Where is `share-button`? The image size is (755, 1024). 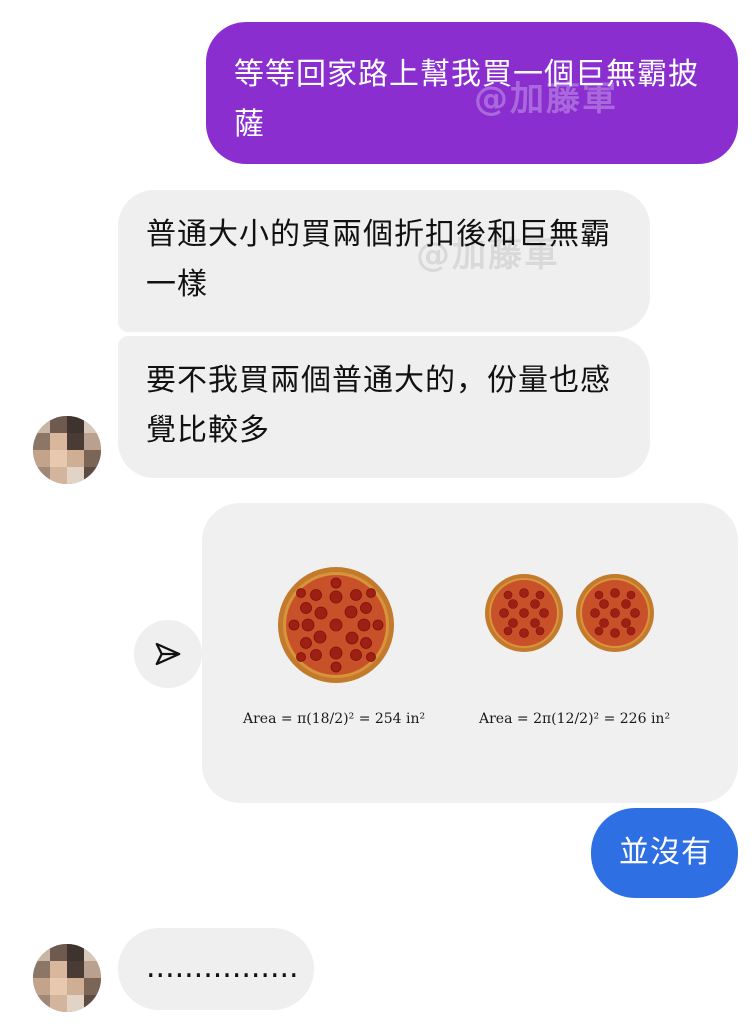 share-button is located at coordinates (168, 654).